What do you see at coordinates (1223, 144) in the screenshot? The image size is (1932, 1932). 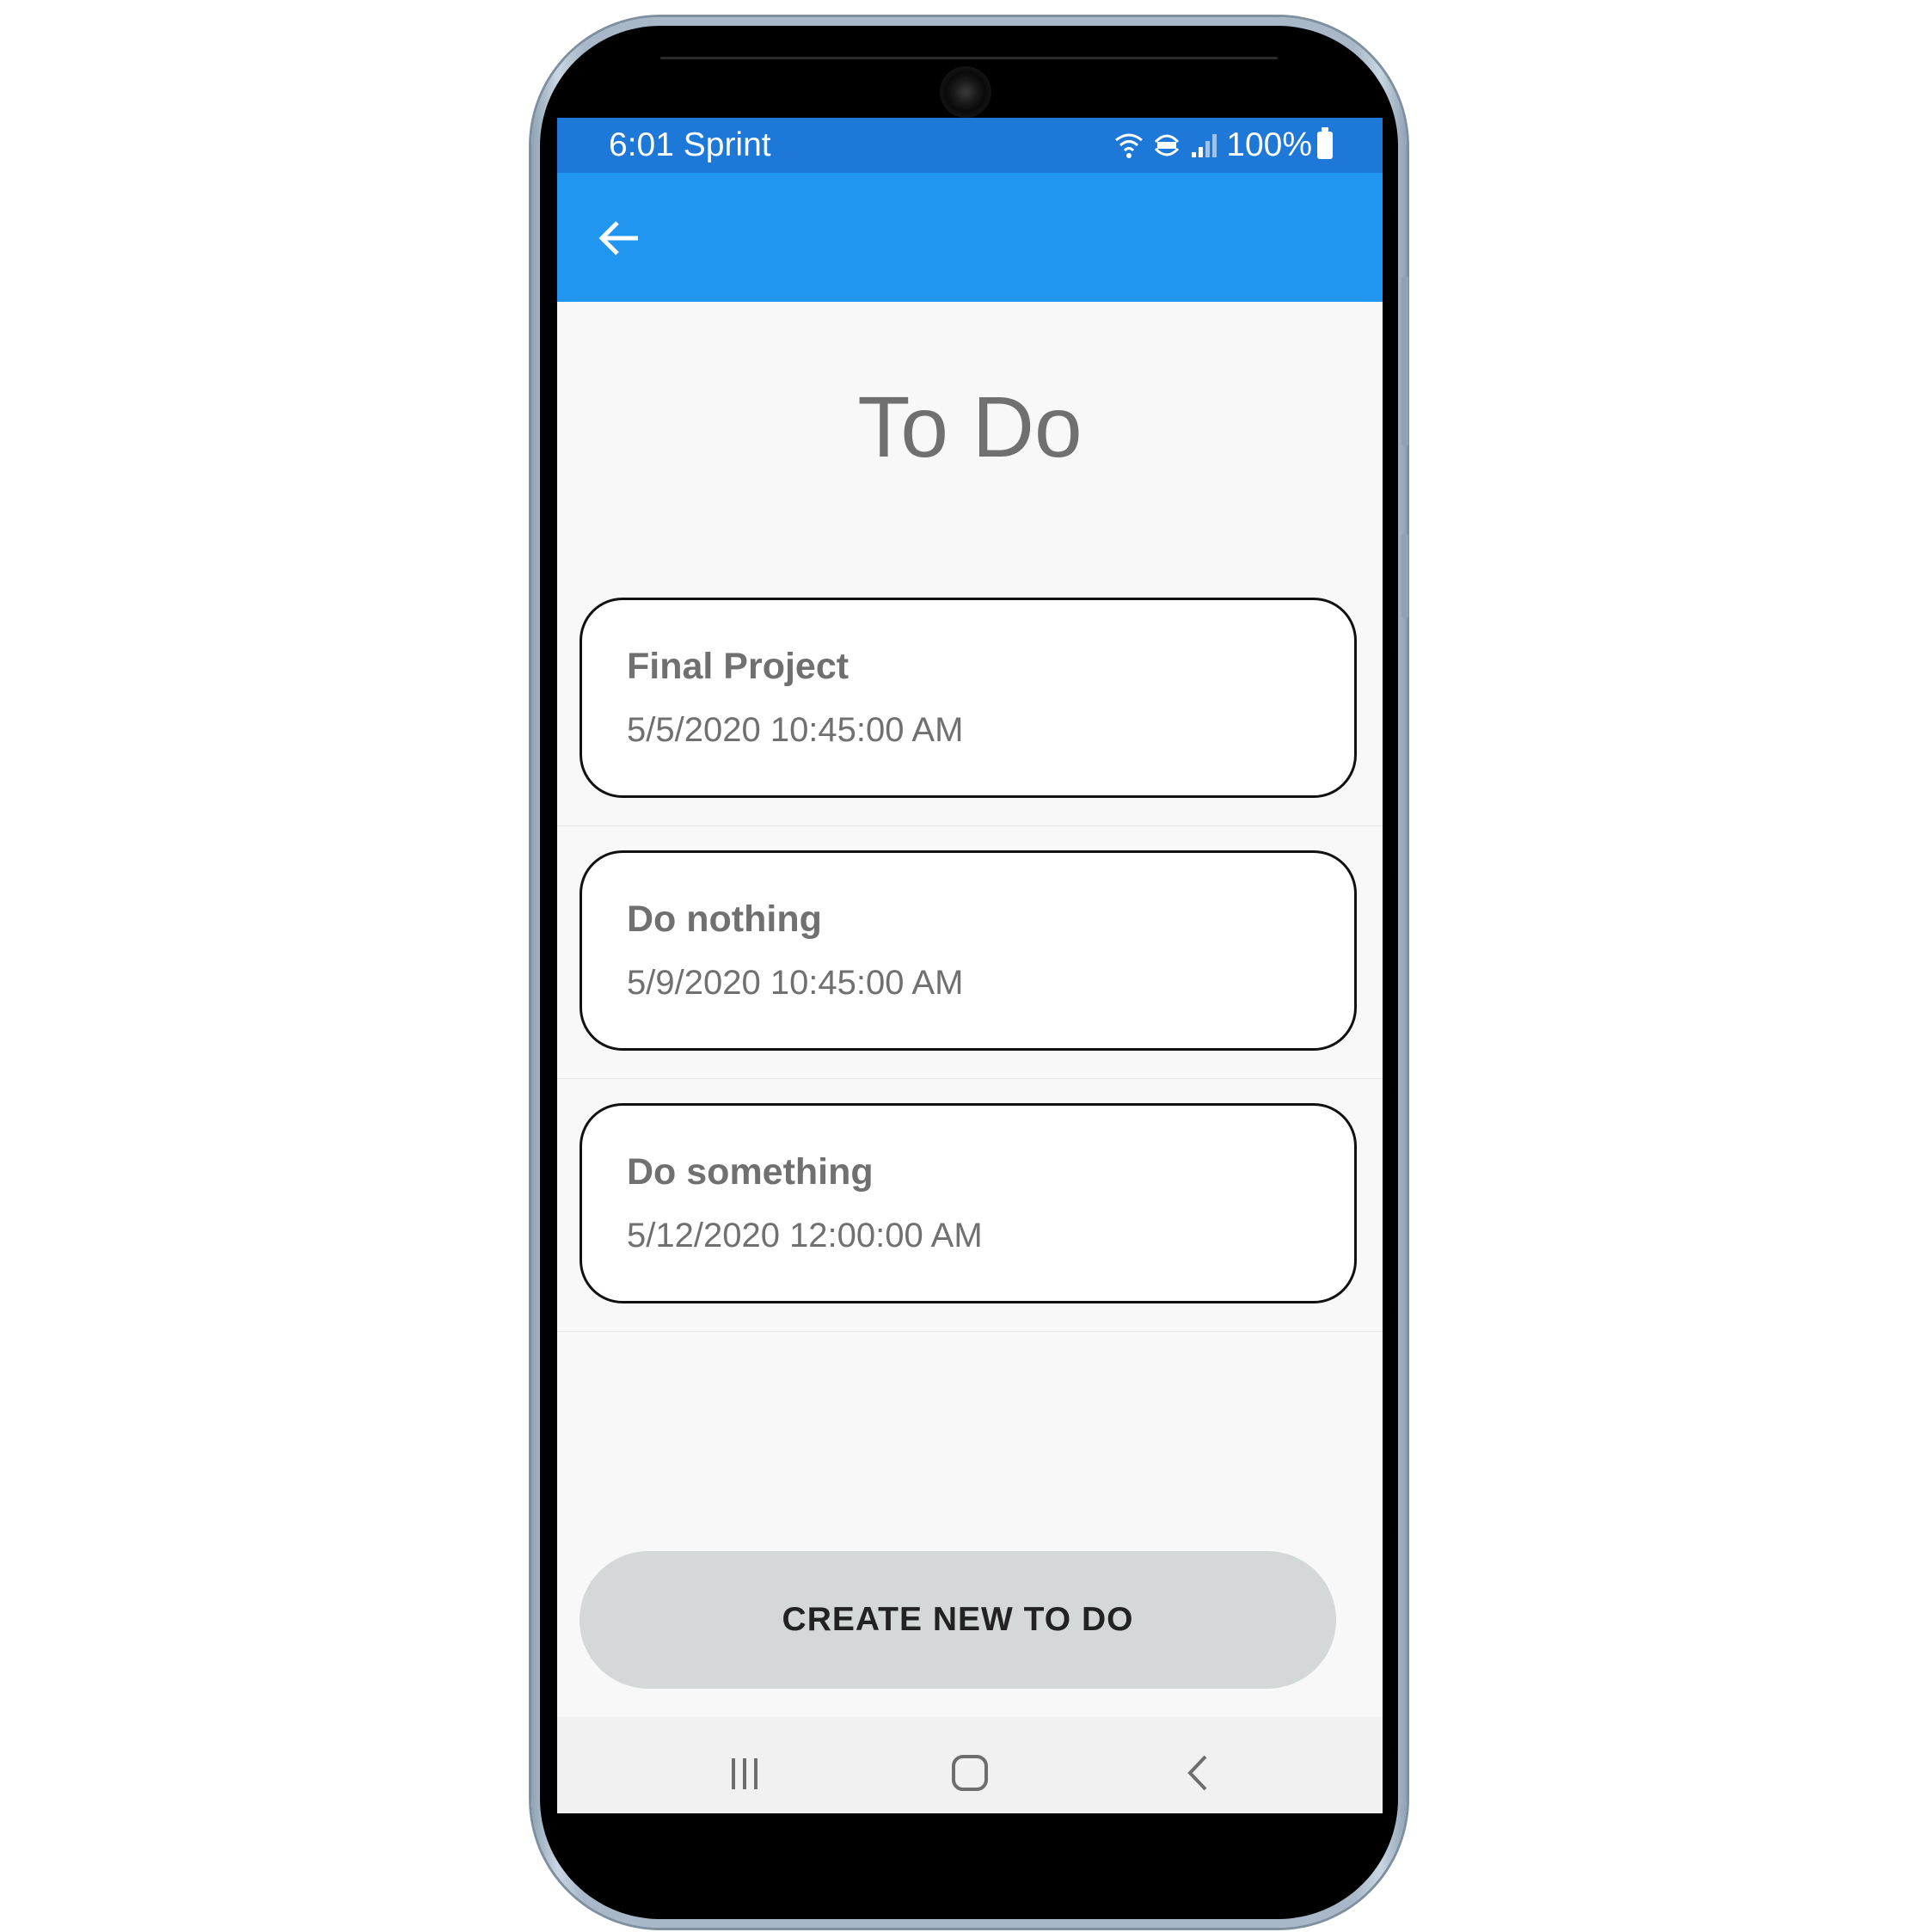 I see `status-icons: 100%` at bounding box center [1223, 144].